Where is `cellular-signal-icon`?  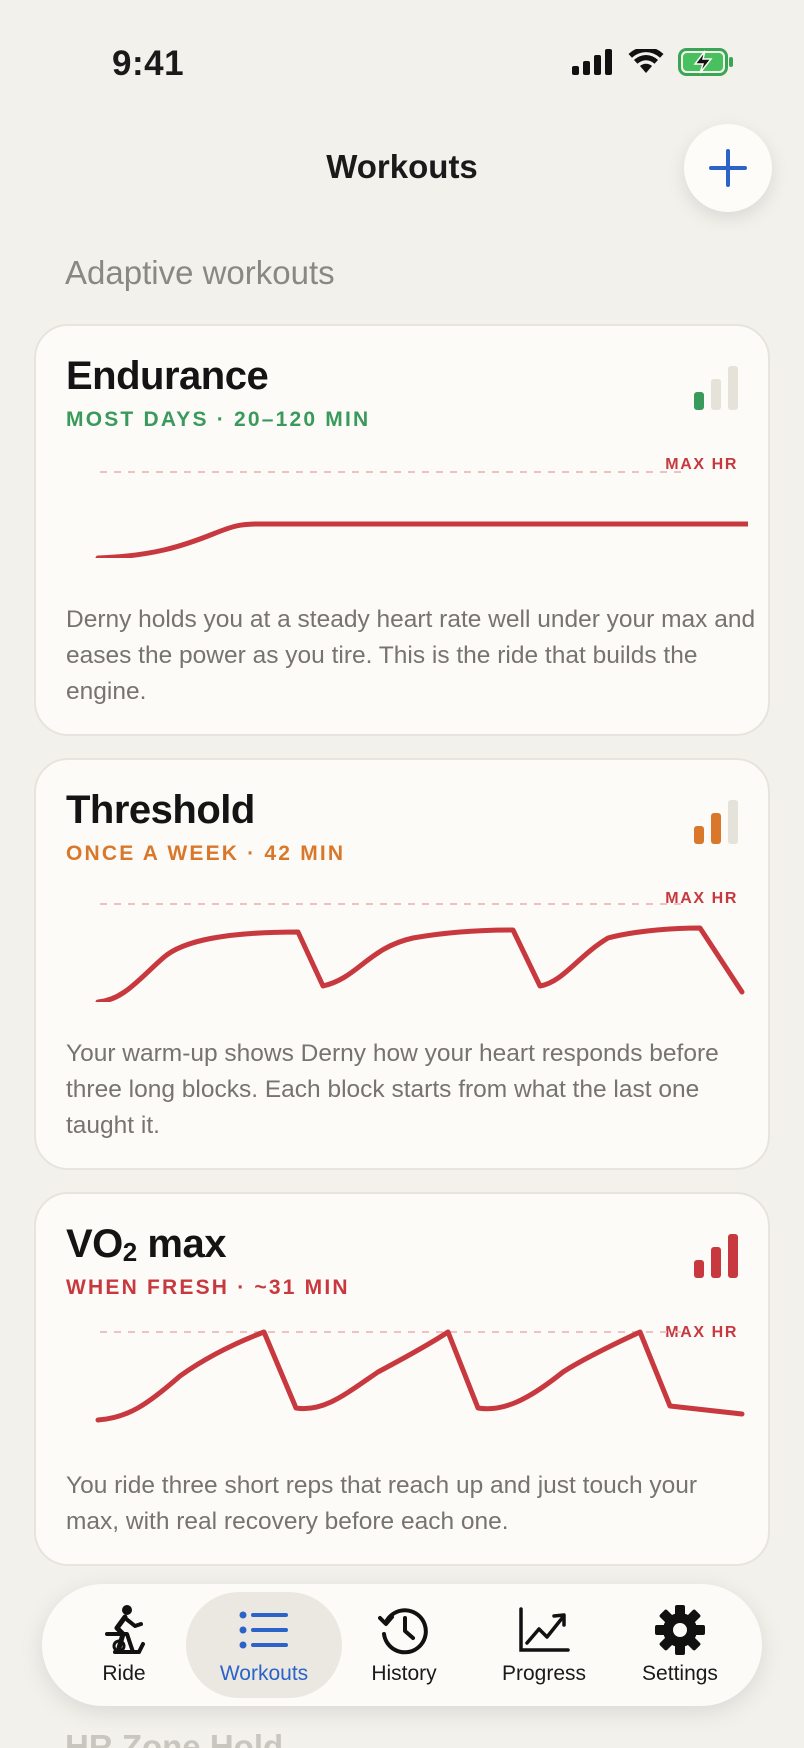
cellular-signal-icon is located at coordinates (592, 62).